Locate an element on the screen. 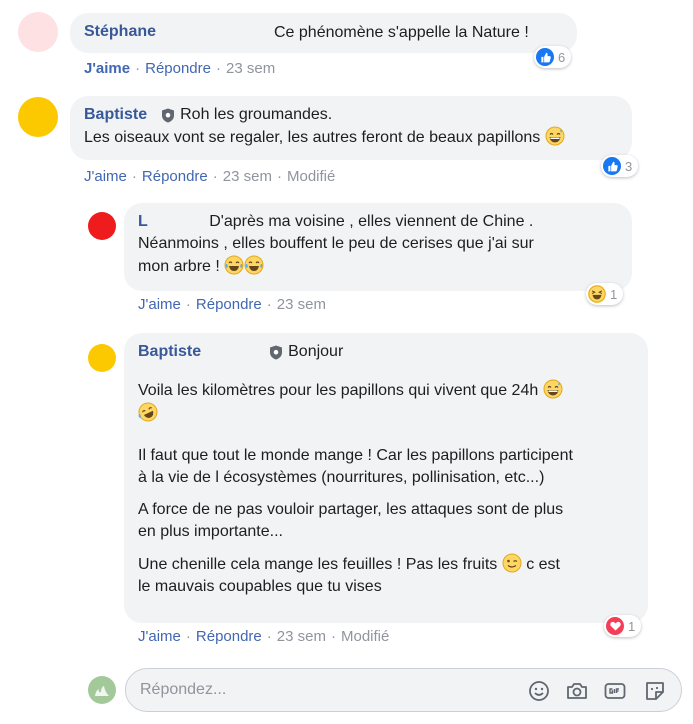  winking-emoji-icon is located at coordinates (512, 563).